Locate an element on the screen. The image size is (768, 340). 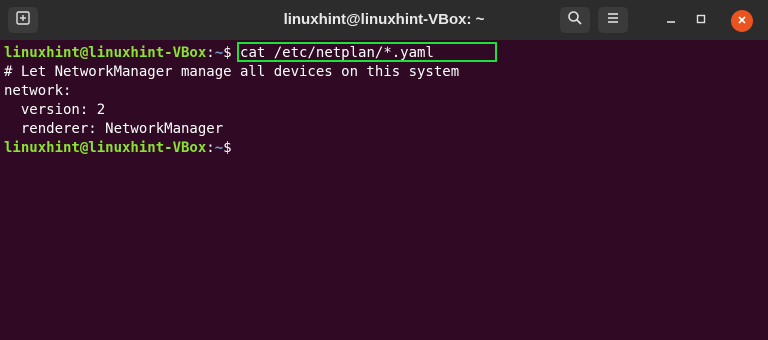
maximize-button is located at coordinates (701, 21).